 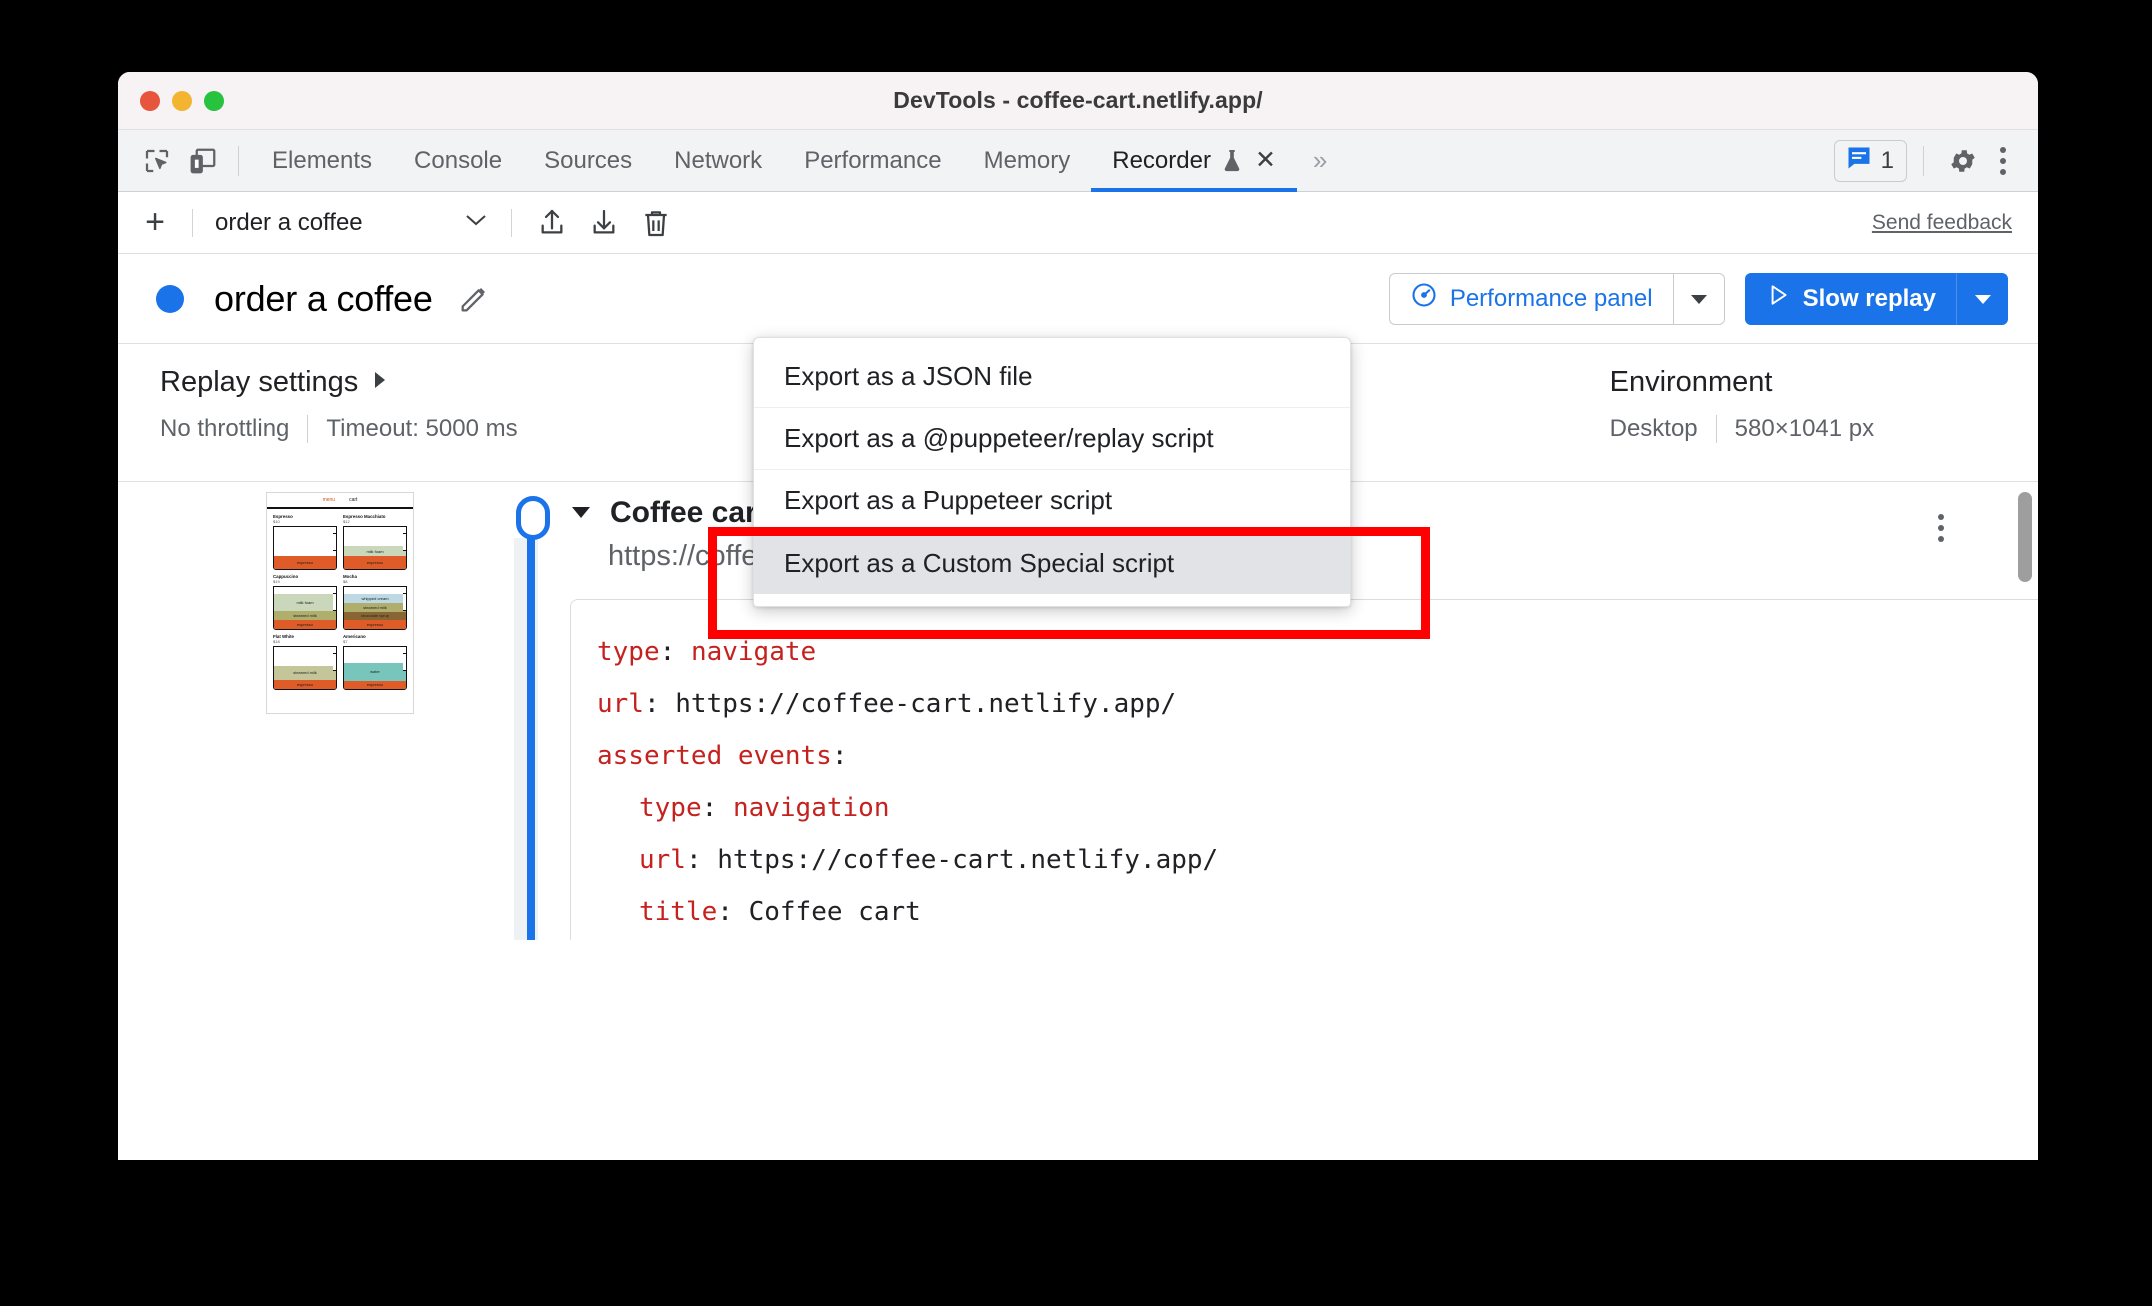 I want to click on tab-label: Sources, so click(x=588, y=160).